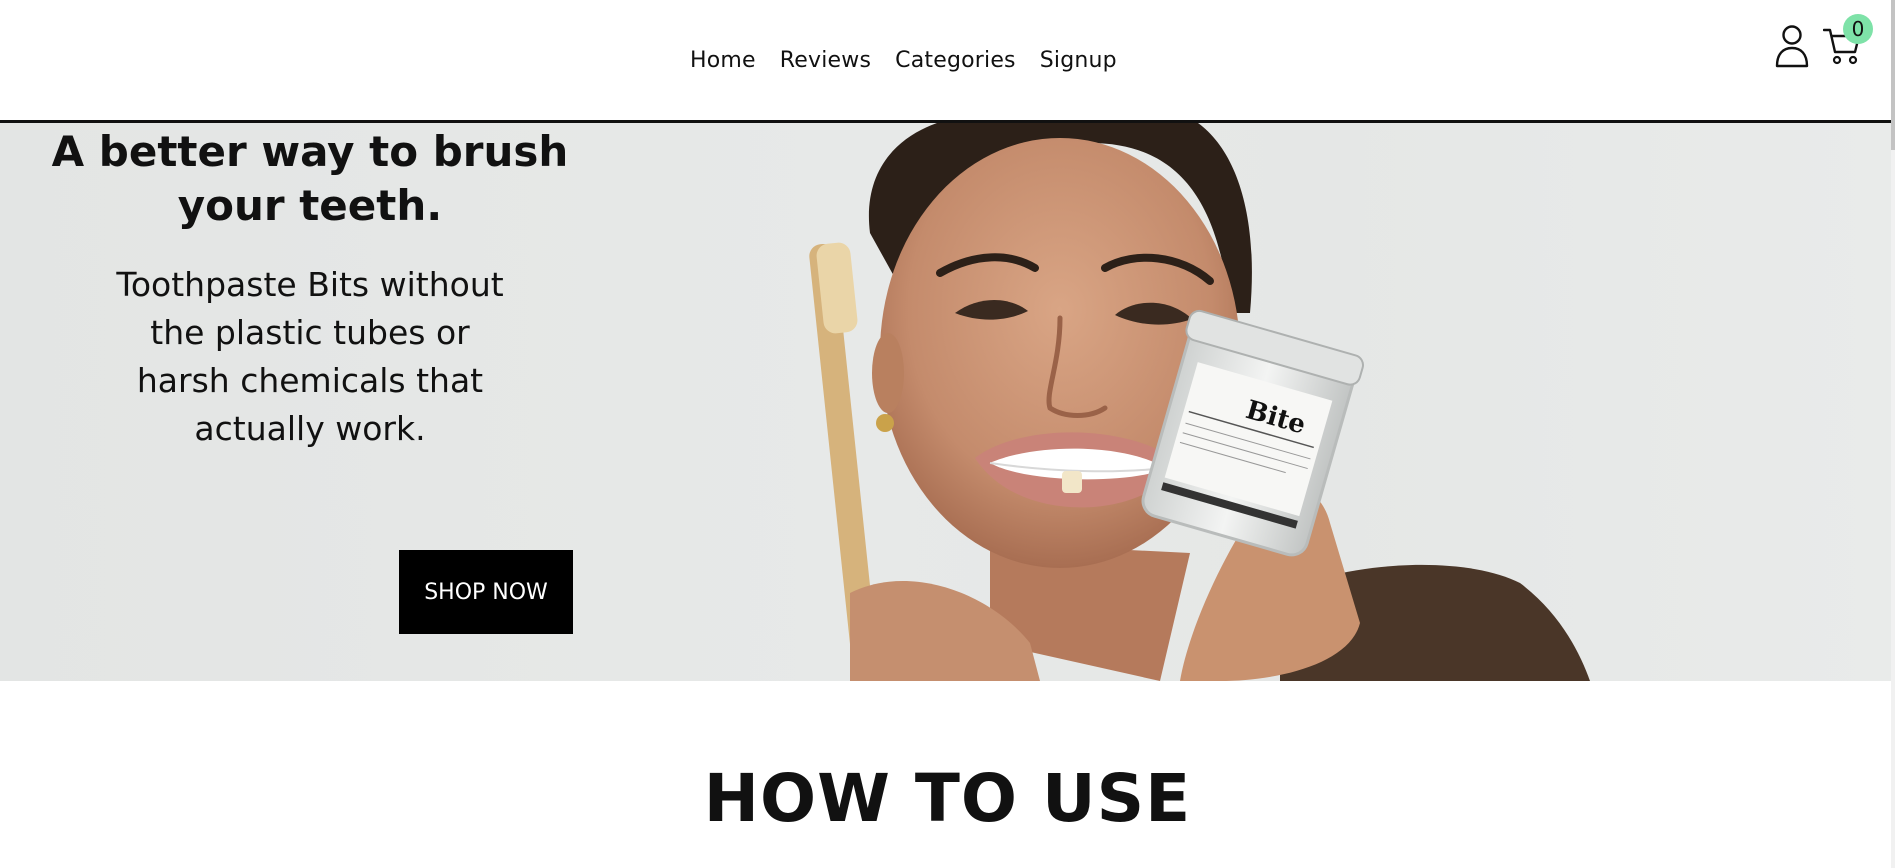 This screenshot has width=1899, height=868. I want to click on nav-home: Home, so click(723, 60).